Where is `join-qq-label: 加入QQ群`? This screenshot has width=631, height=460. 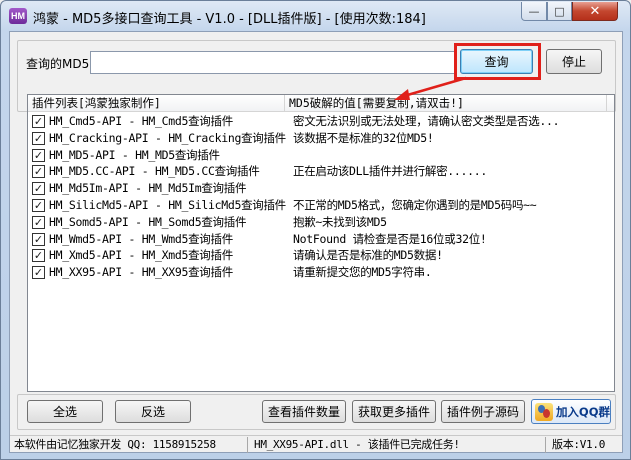 join-qq-label: 加入QQ群 is located at coordinates (582, 411).